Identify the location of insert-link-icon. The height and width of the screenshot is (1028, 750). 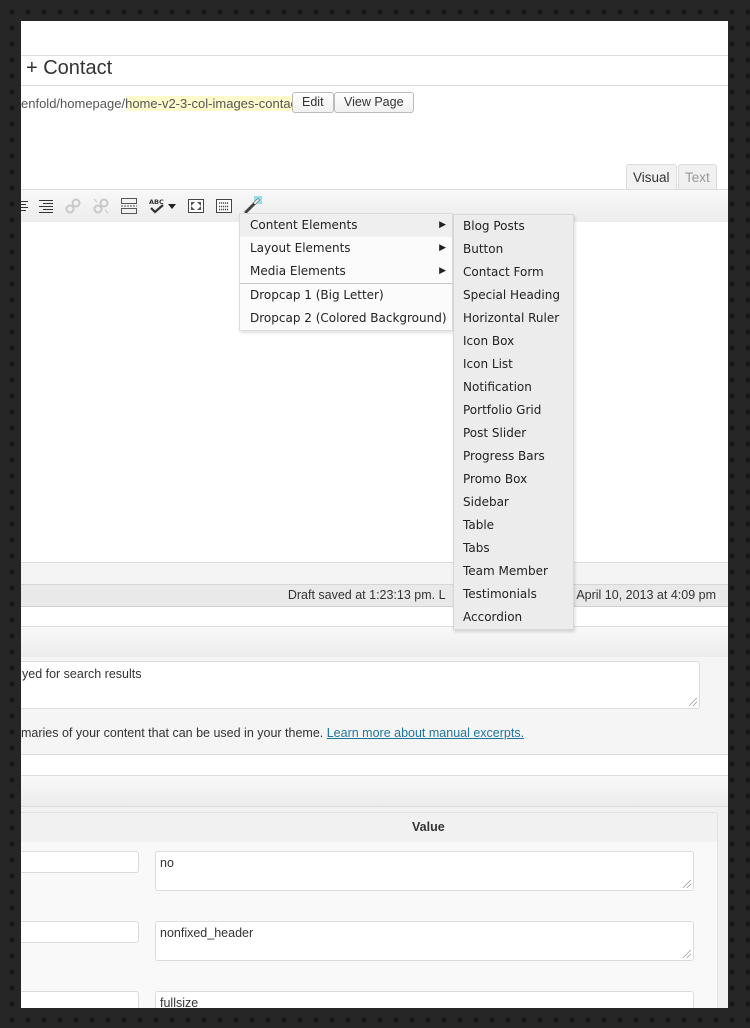
(73, 206).